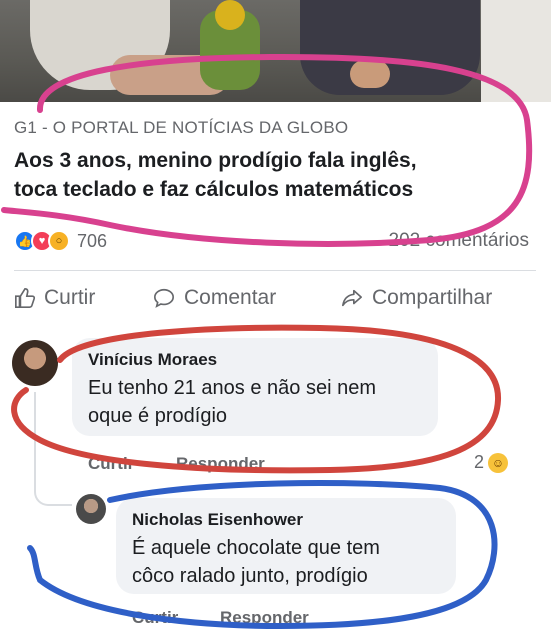  I want to click on share-arrow-icon, so click(352, 298).